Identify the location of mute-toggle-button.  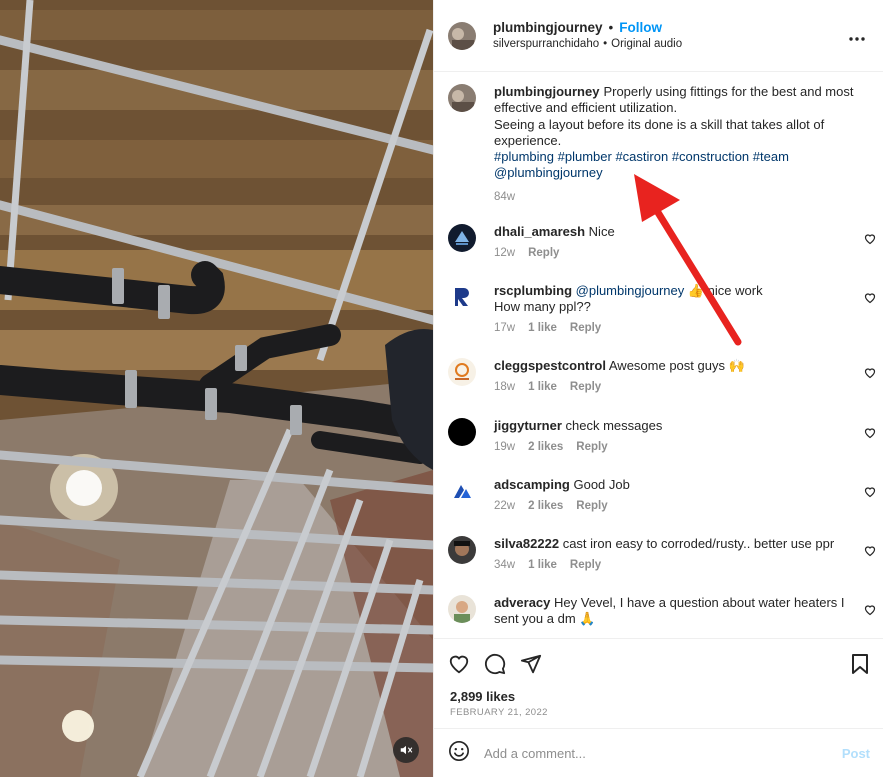
(406, 750).